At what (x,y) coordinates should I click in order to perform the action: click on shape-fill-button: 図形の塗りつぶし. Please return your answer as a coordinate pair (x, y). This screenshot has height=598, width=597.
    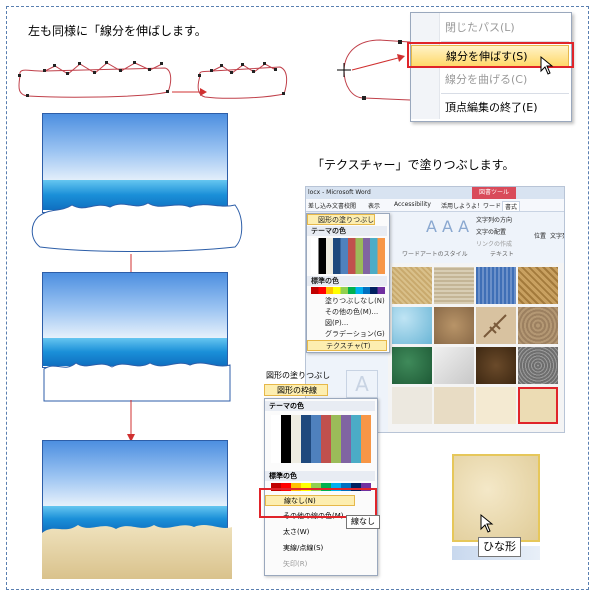
    Looking at the image, I should click on (341, 219).